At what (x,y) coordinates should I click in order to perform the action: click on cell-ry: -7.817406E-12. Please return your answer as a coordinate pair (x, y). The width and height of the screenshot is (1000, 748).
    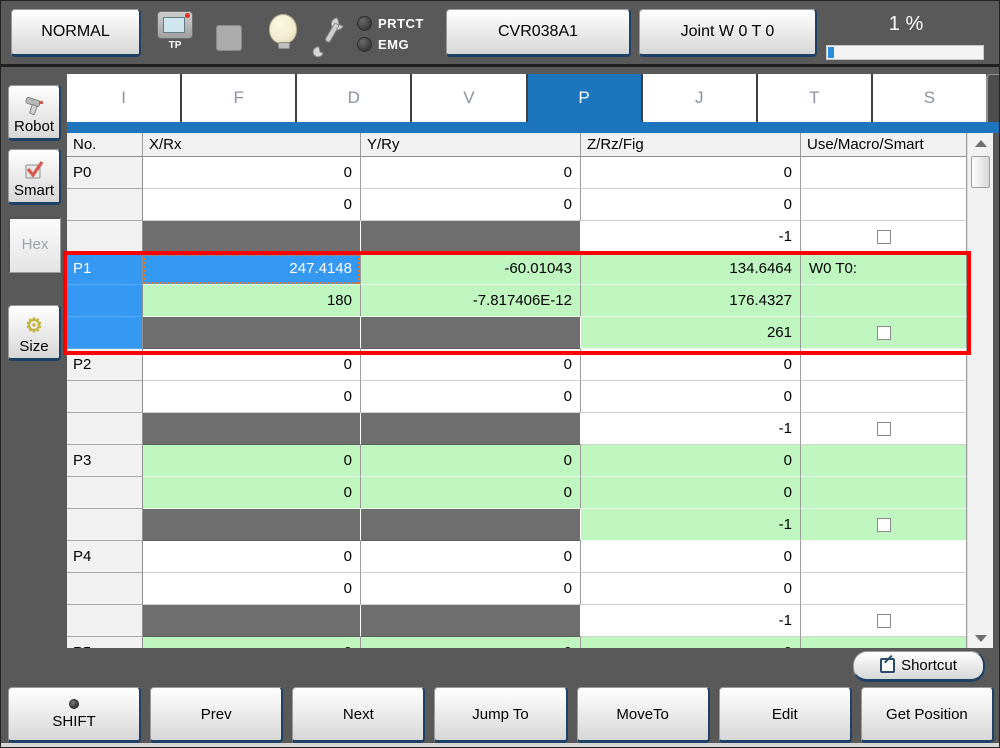
    Looking at the image, I should click on (471, 301).